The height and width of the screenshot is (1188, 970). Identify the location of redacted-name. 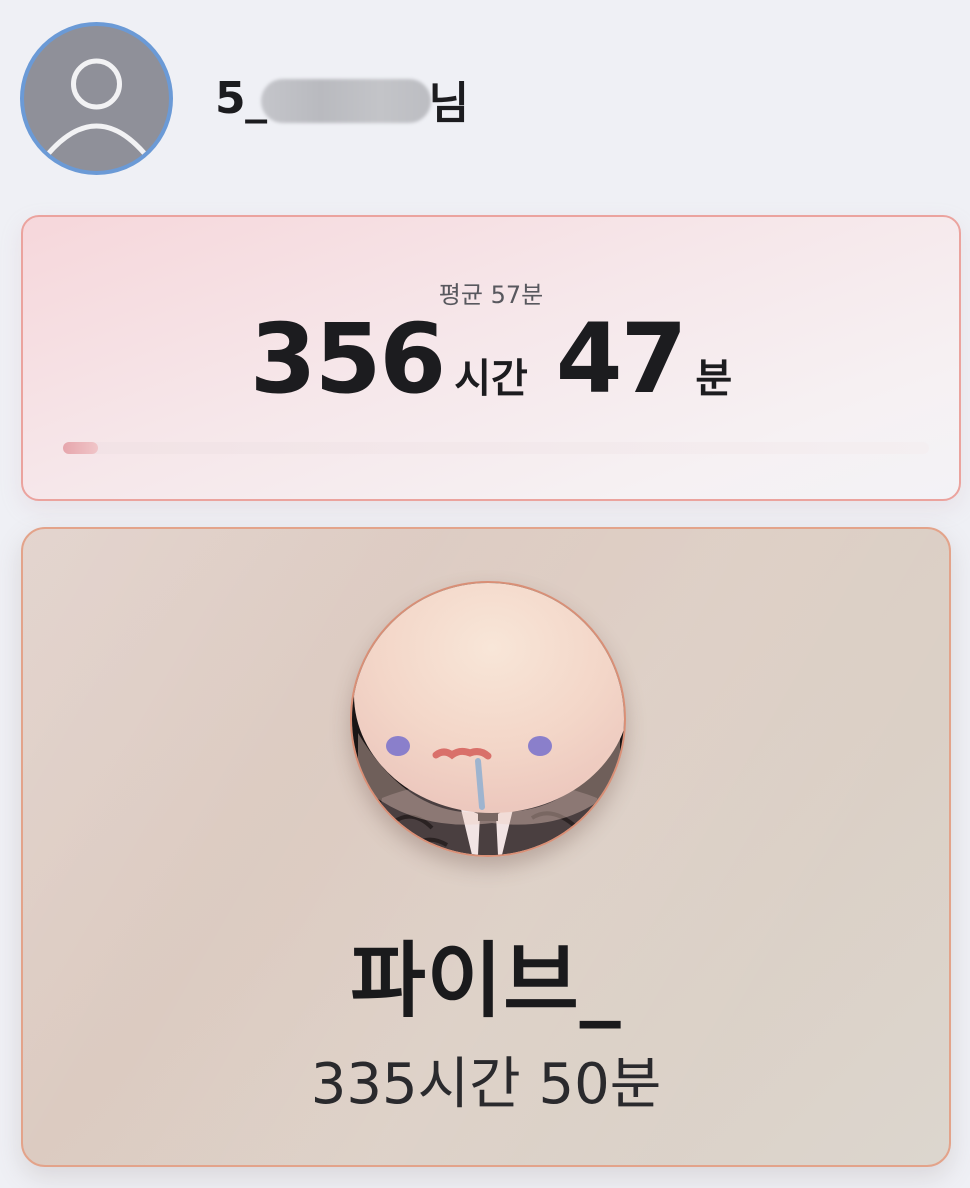
(345, 100).